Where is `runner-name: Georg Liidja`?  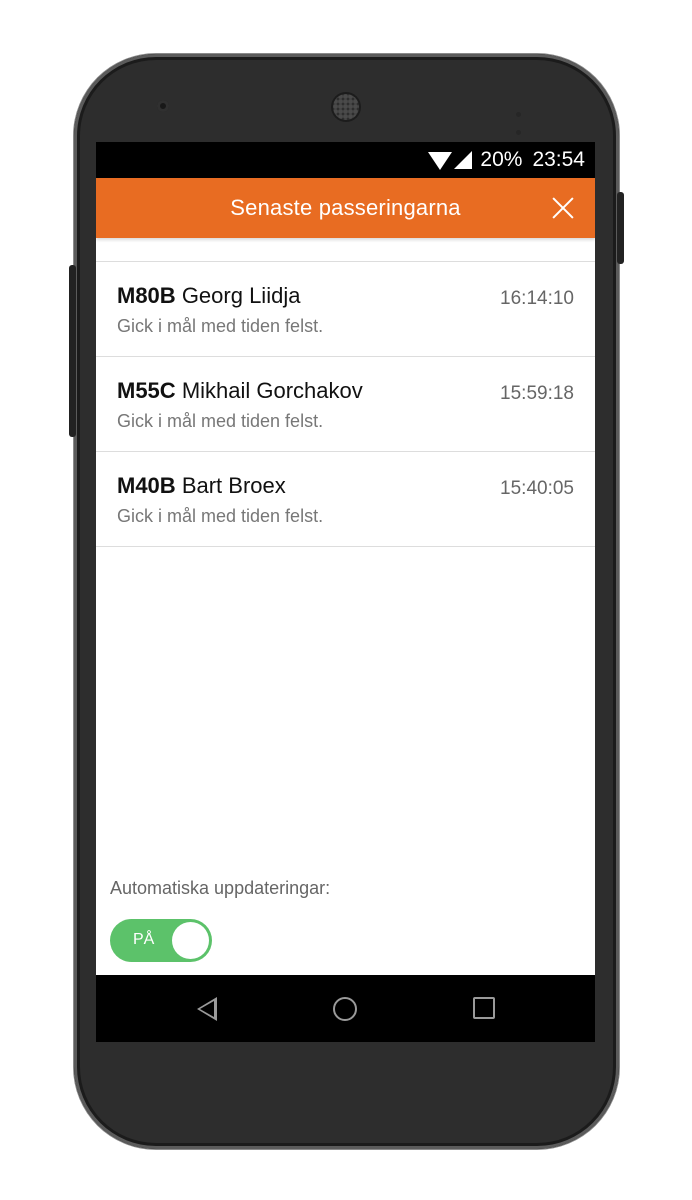
runner-name: Georg Liidja is located at coordinates (241, 295).